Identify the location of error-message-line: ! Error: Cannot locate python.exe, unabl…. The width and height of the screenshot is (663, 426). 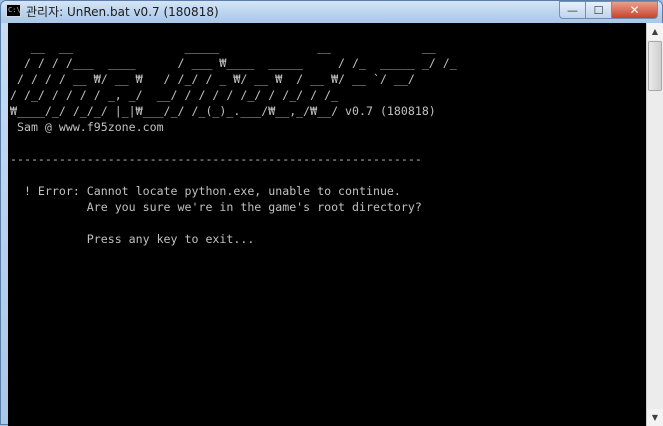
(205, 191).